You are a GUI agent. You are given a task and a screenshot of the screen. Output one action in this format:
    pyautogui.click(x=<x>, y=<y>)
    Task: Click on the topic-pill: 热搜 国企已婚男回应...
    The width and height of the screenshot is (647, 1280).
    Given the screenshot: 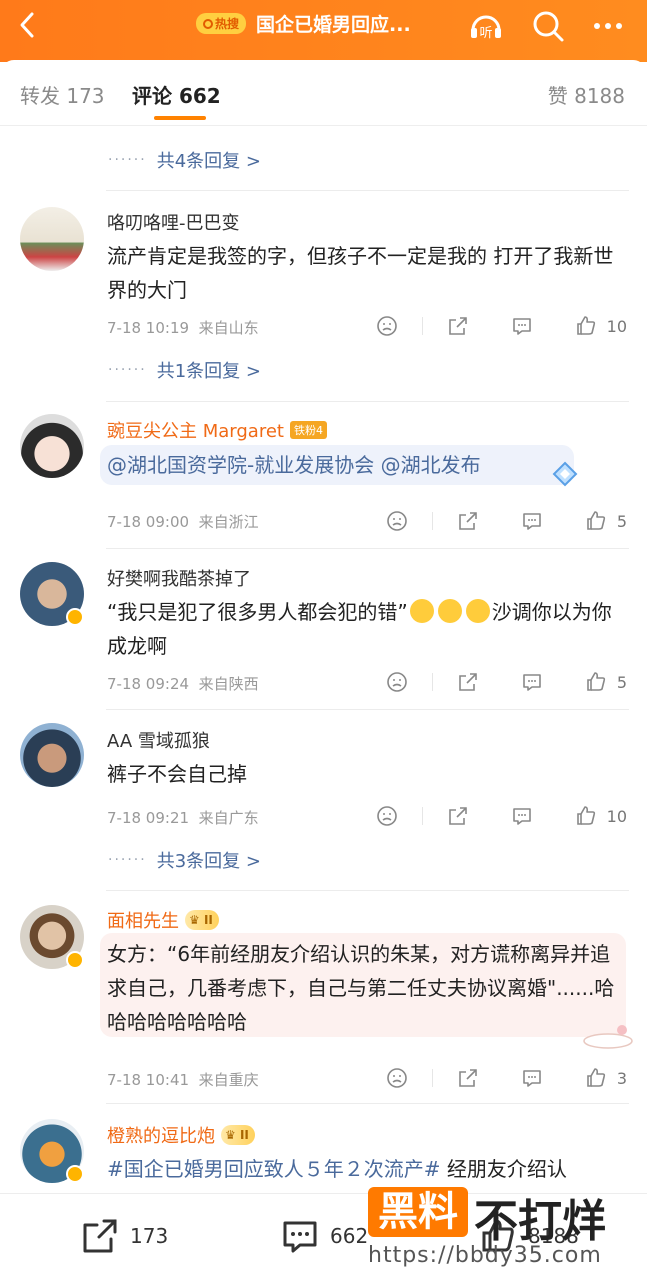 What is the action you would take?
    pyautogui.click(x=303, y=23)
    